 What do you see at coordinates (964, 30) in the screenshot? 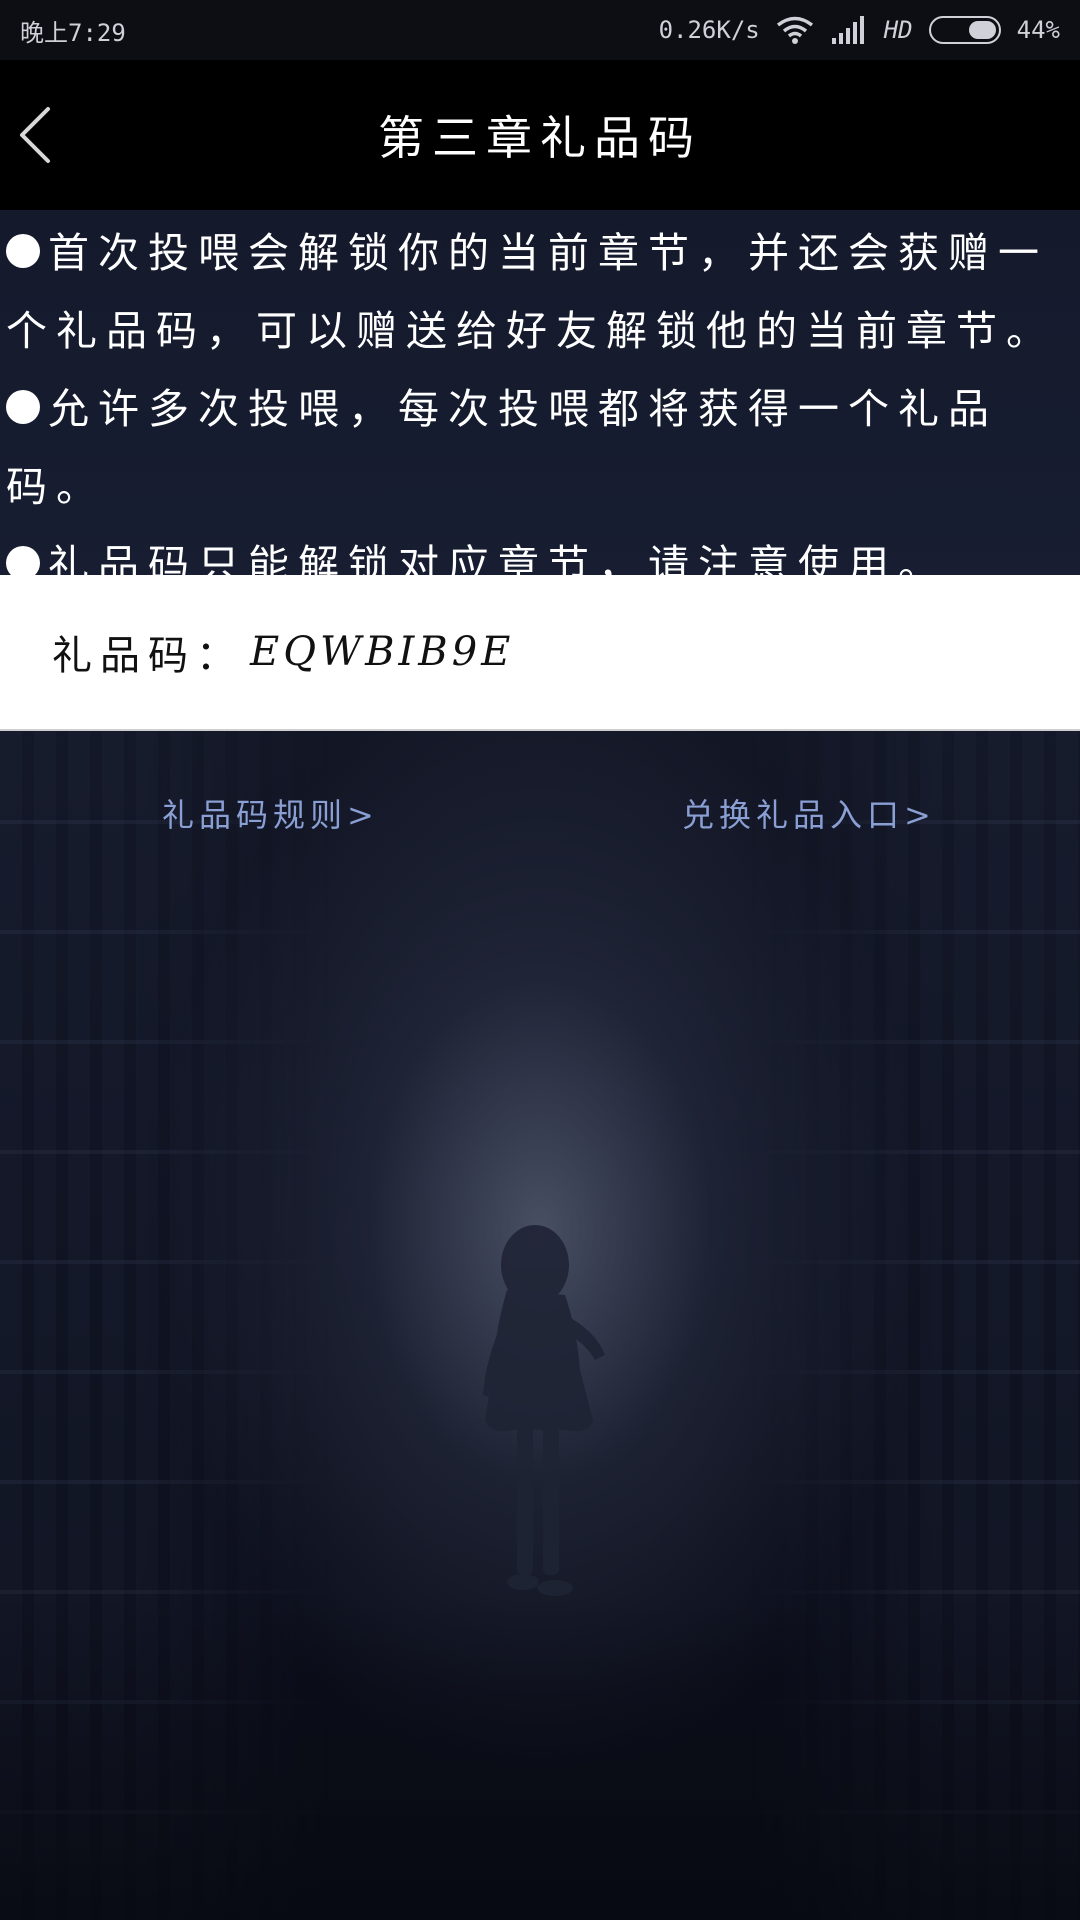
I see `battery-icon` at bounding box center [964, 30].